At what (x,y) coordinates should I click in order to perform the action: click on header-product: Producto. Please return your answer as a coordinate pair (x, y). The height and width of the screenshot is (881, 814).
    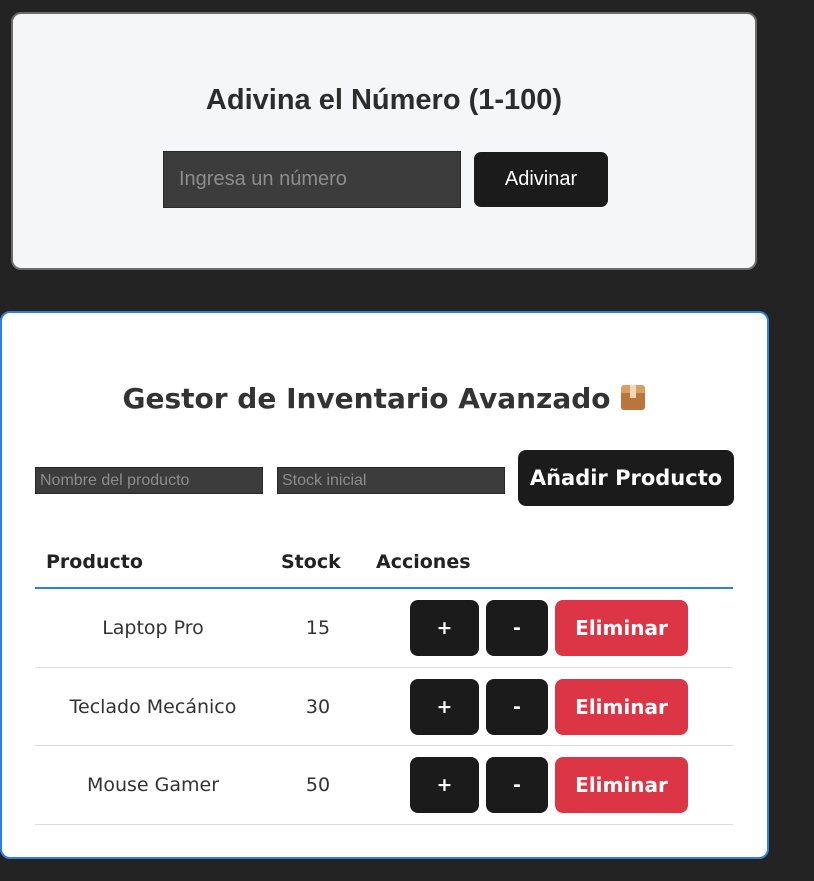
    Looking at the image, I should click on (94, 562).